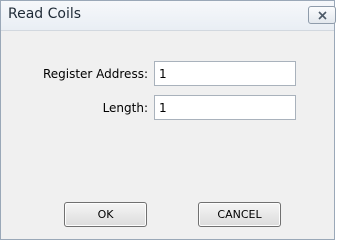  Describe the element at coordinates (225, 73) in the screenshot. I see `register-address-input` at that location.